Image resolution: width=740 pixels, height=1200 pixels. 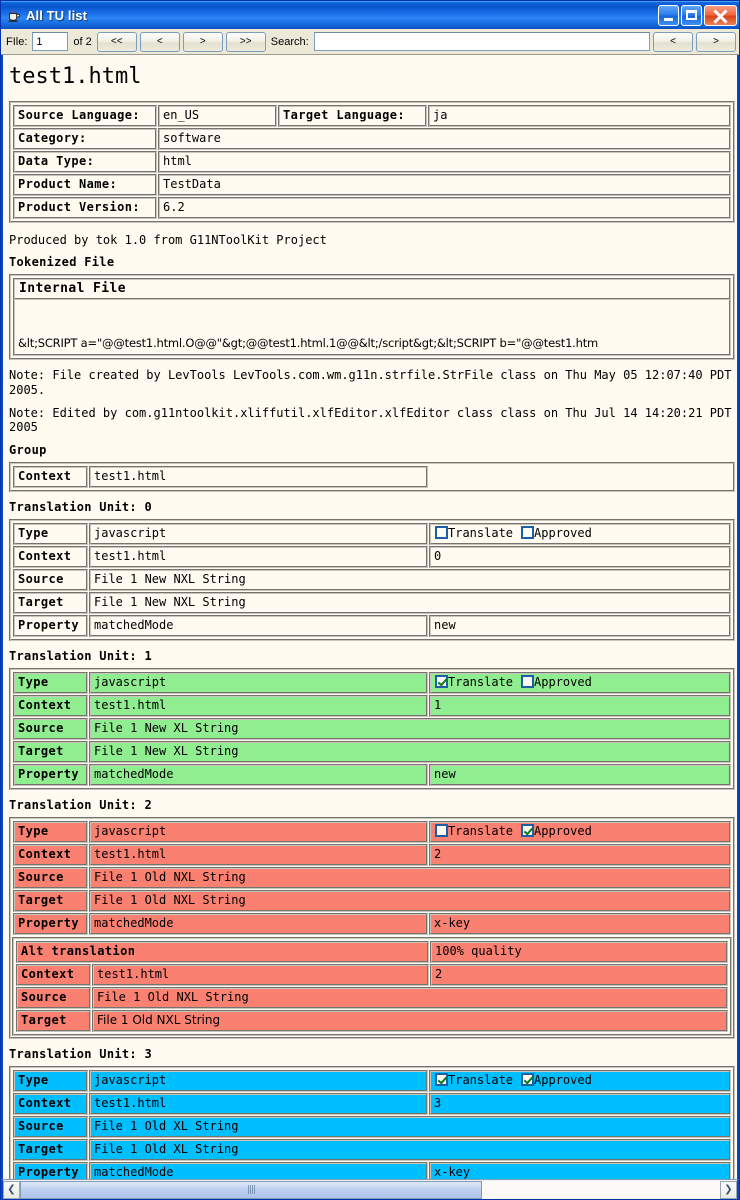 What do you see at coordinates (563, 1080) in the screenshot?
I see `approved-label: Approved` at bounding box center [563, 1080].